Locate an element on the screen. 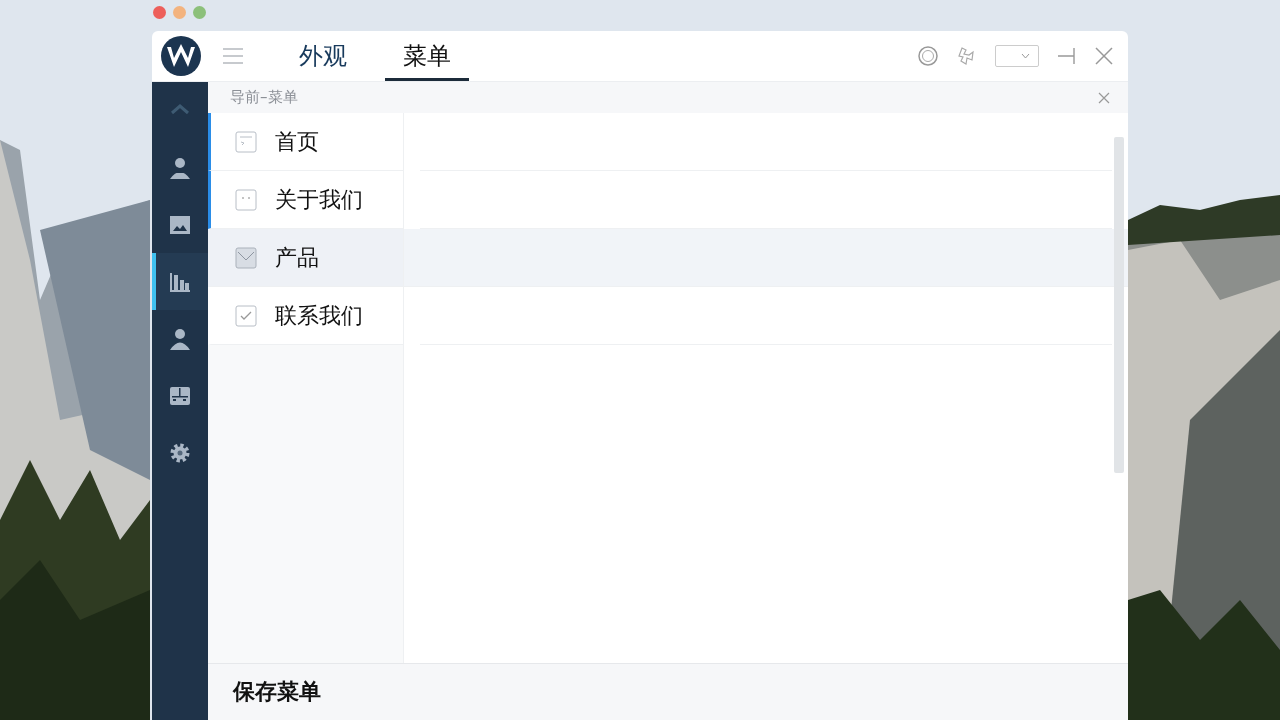 The width and height of the screenshot is (1280, 720). face-icon is located at coordinates (246, 199).